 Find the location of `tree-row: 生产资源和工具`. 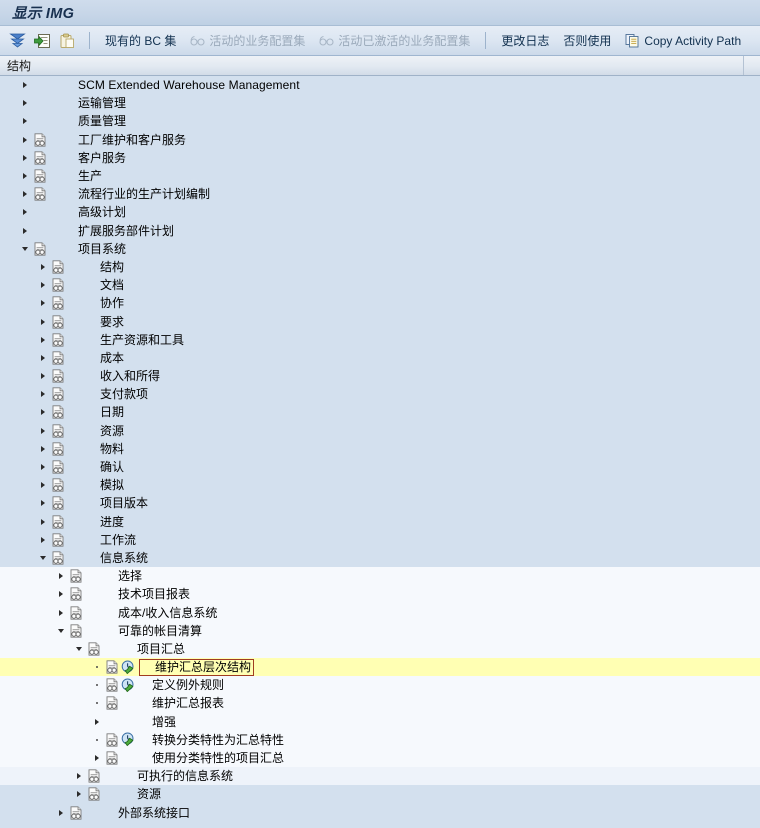

tree-row: 生产资源和工具 is located at coordinates (380, 339).